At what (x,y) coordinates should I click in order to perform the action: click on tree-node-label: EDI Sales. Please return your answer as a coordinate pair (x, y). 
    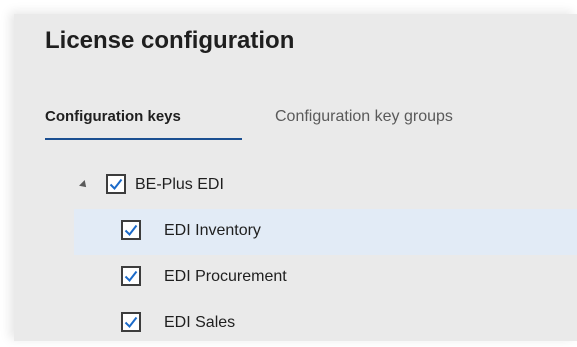
    Looking at the image, I should click on (200, 322).